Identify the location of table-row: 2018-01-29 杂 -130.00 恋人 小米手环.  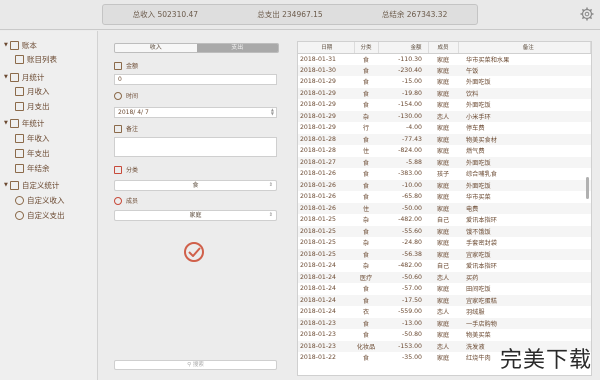
(444, 116).